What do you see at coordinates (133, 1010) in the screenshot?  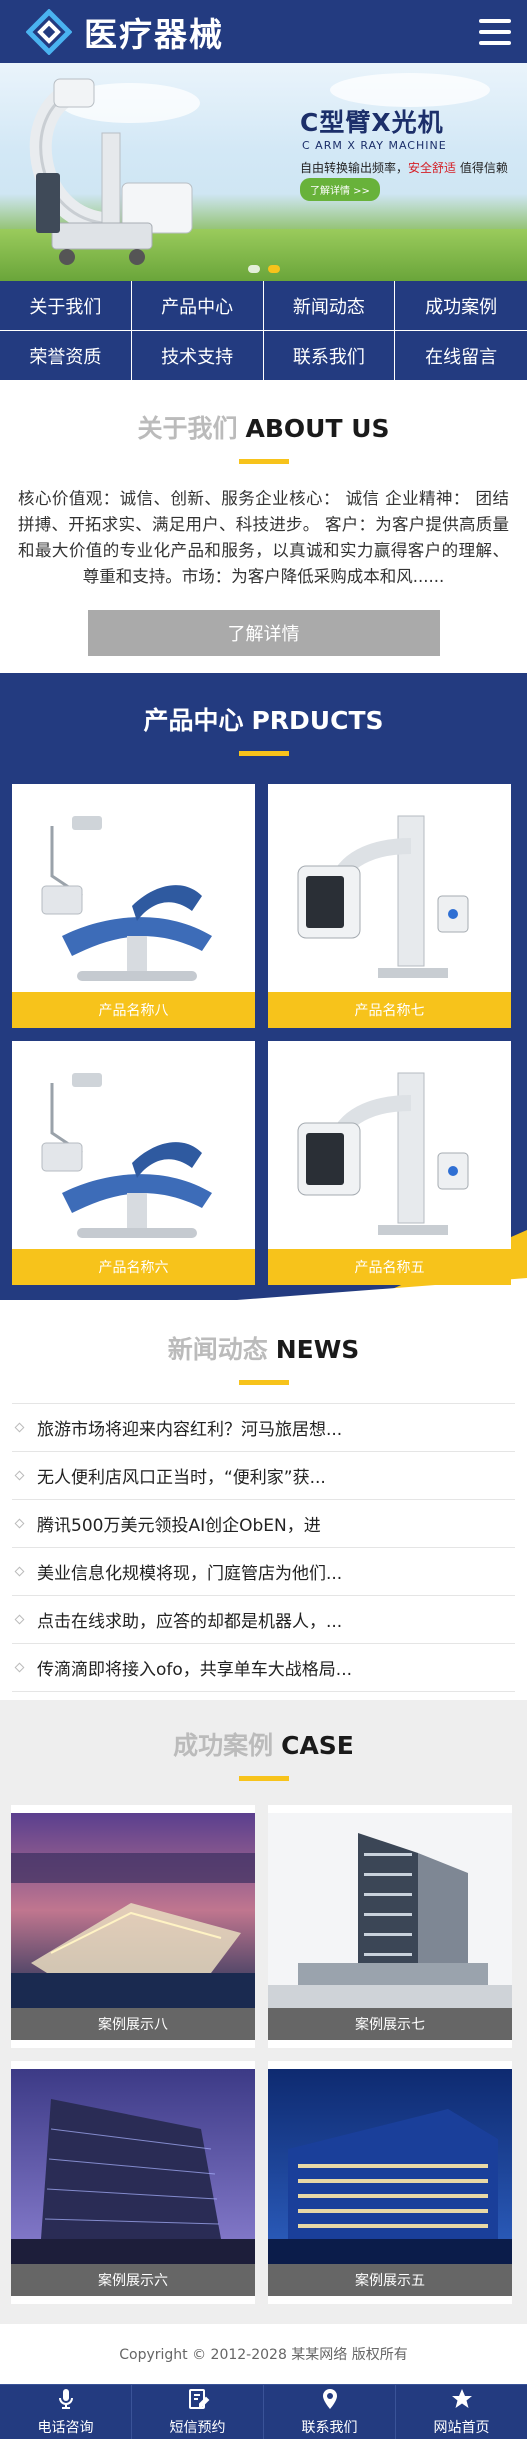 I see `product-name: 产品名称八` at bounding box center [133, 1010].